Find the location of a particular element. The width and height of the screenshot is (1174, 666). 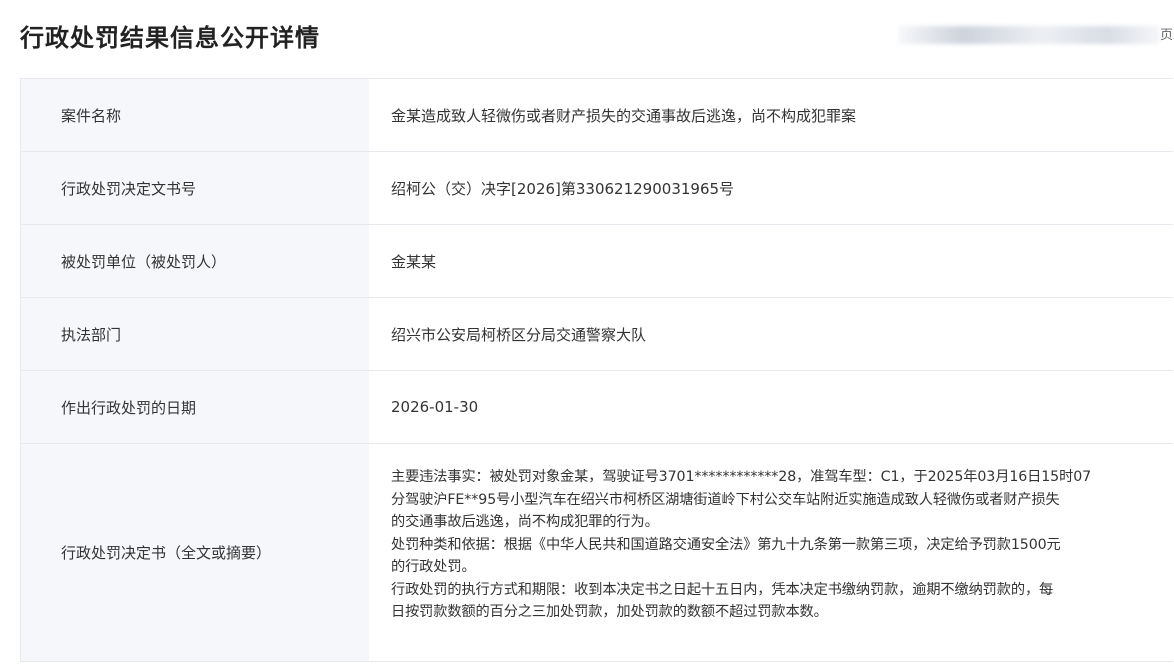

table-row-enforcement-department: 执法部门 绍兴市公安局柯桥区分局交通警察大队 is located at coordinates (597, 334).